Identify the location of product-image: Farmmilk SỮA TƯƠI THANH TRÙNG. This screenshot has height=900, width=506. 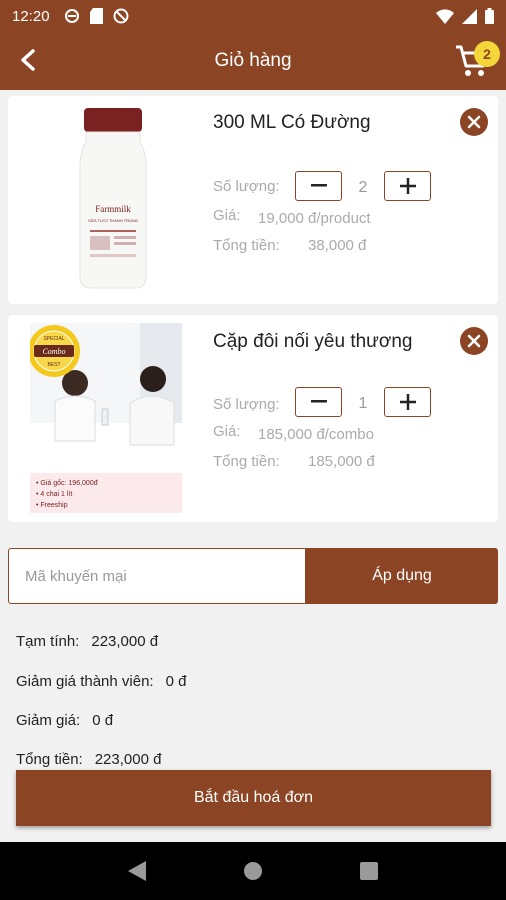
(113, 198).